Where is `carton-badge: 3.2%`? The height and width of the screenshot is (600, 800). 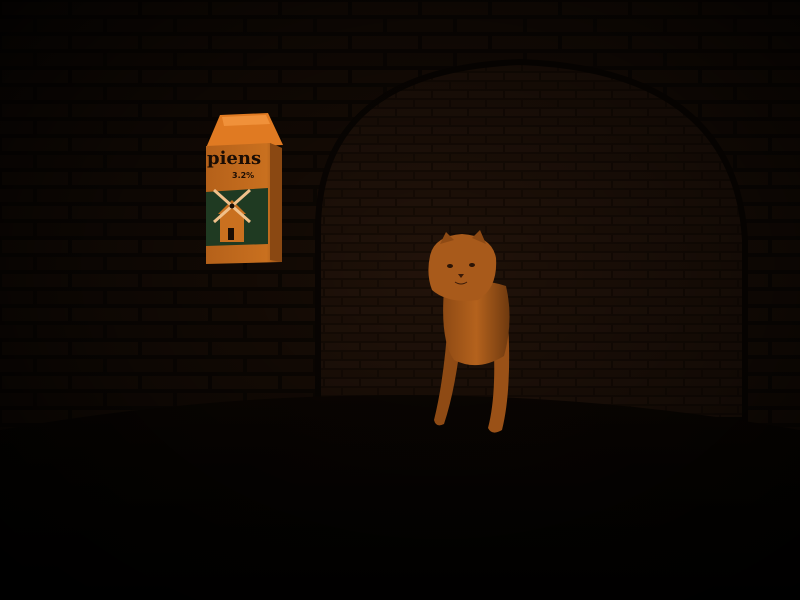 carton-badge: 3.2% is located at coordinates (243, 175).